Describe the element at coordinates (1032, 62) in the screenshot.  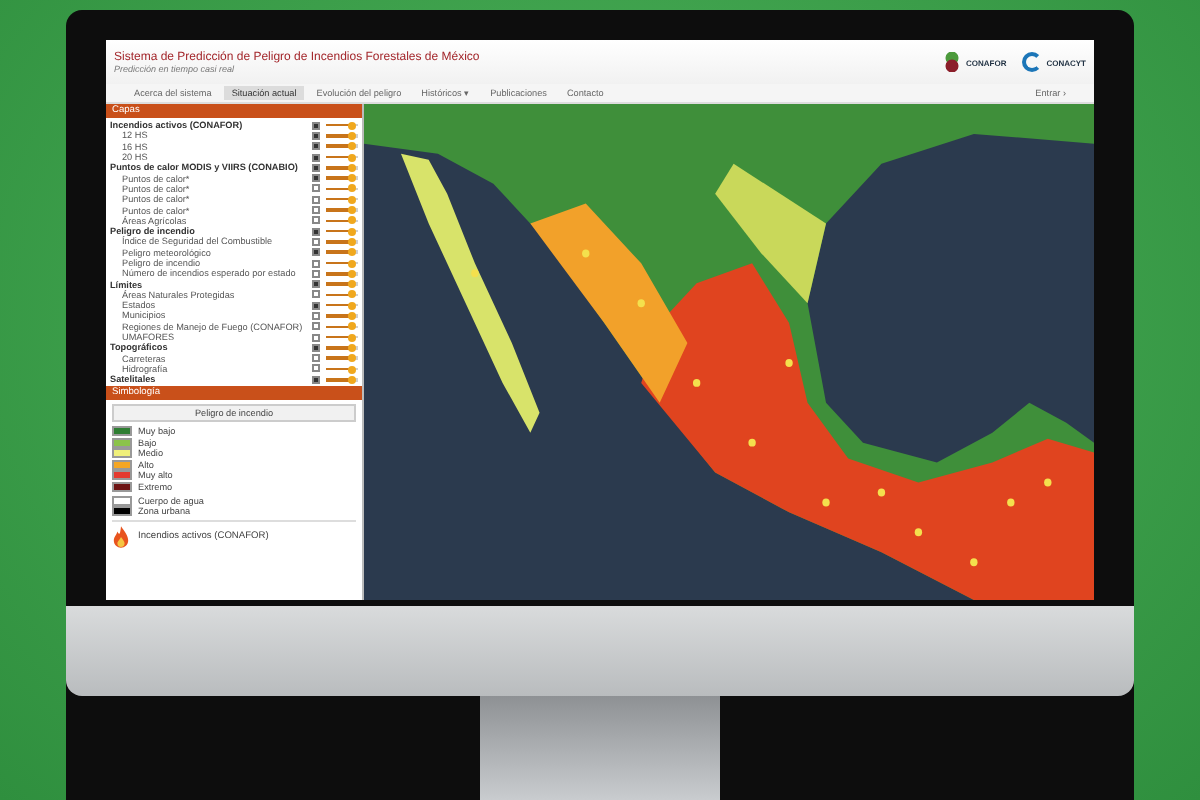
I see `circle-logo-icon` at that location.